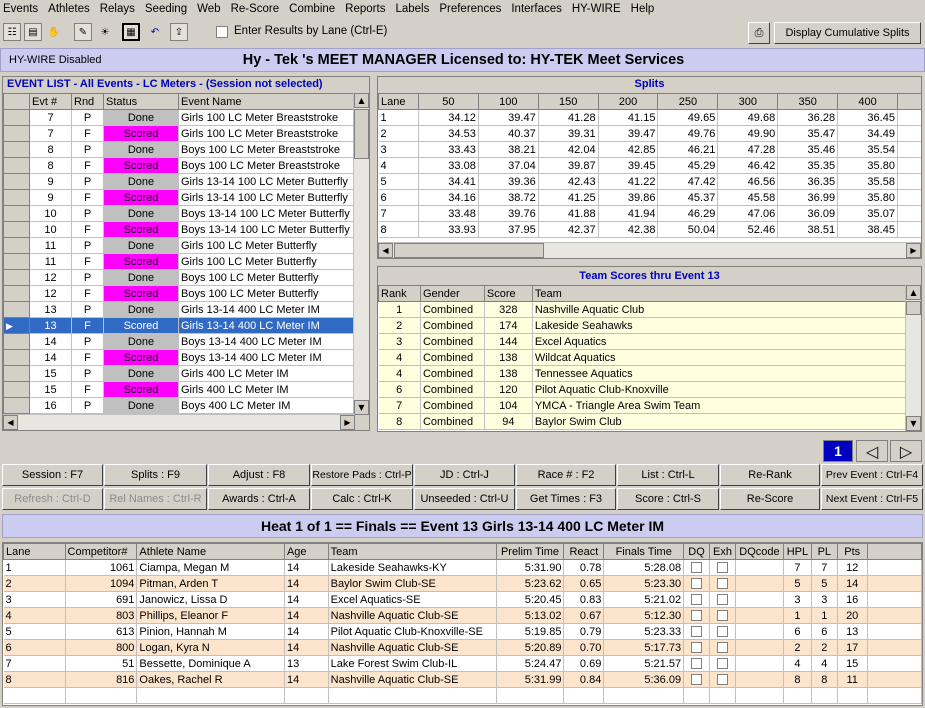 Image resolution: width=925 pixels, height=708 pixels. I want to click on splits-col-2: 100, so click(508, 102).